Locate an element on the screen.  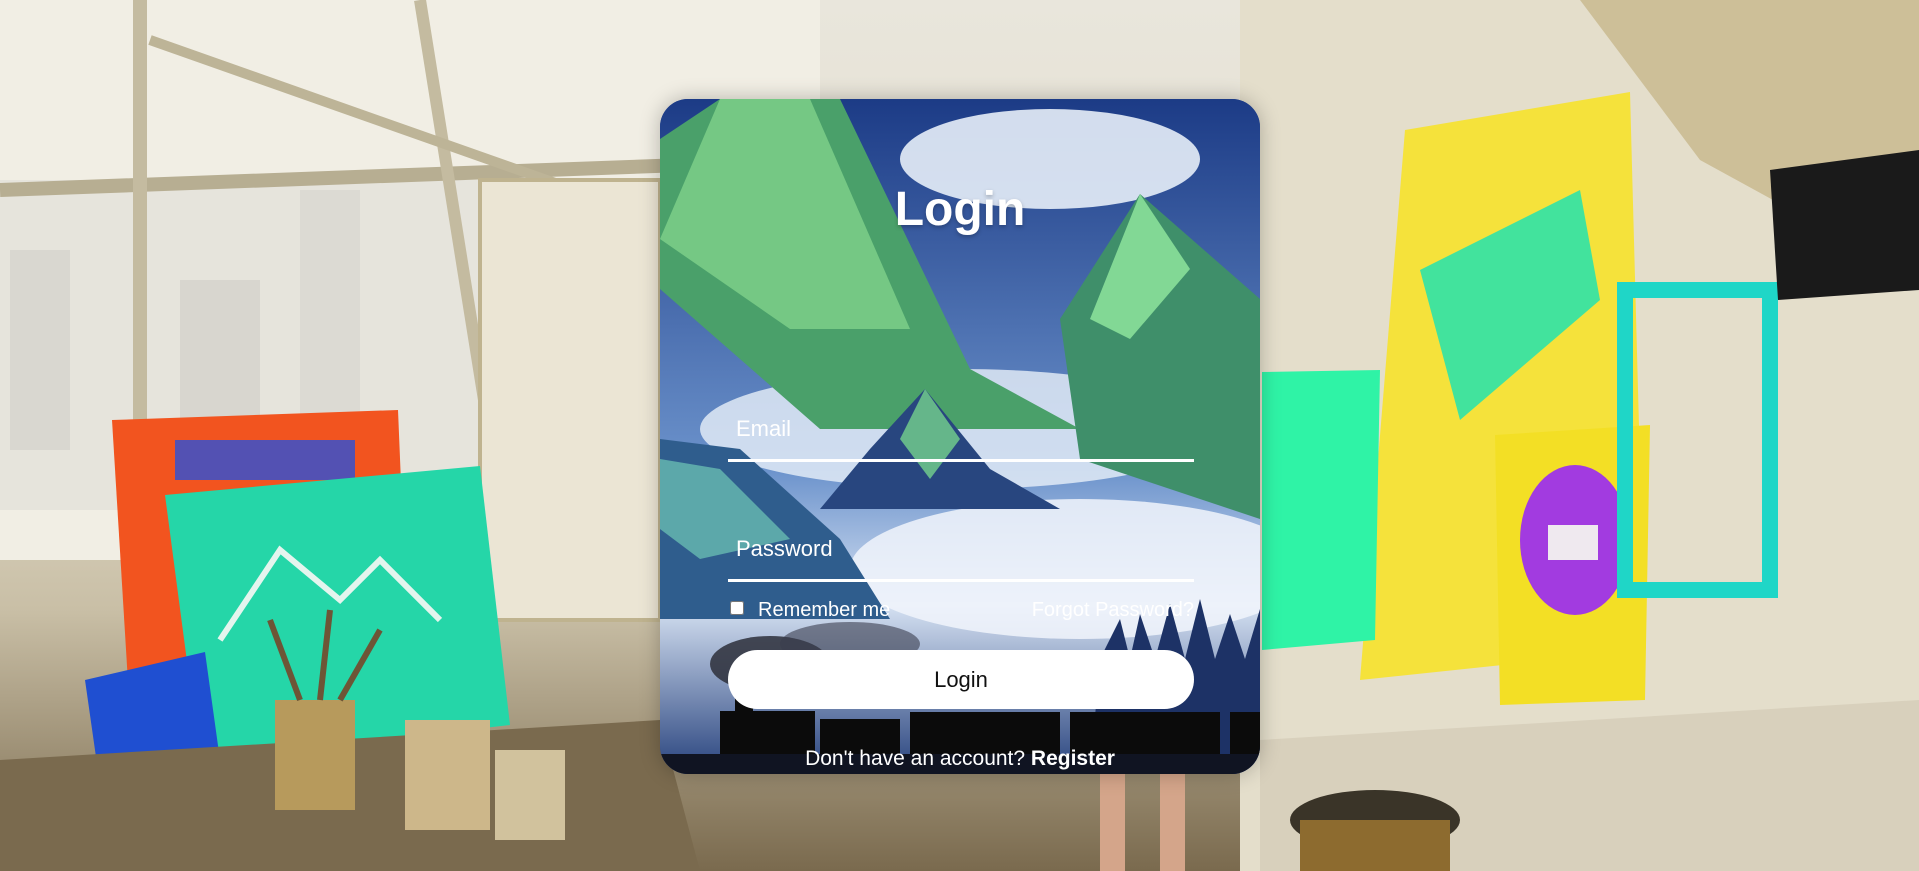
forgot-password-link: Forgot Password? is located at coordinates (1113, 610).